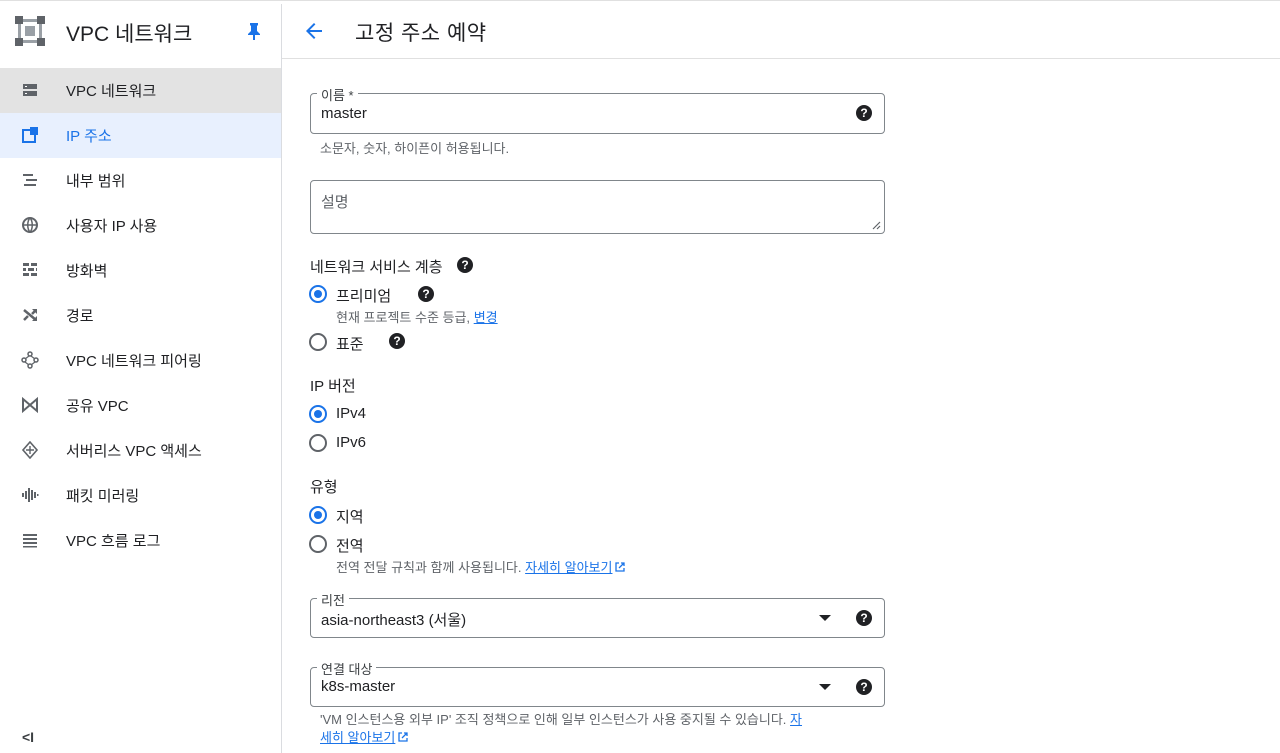 The image size is (1280, 753). I want to click on type-title: 유형, so click(324, 487).